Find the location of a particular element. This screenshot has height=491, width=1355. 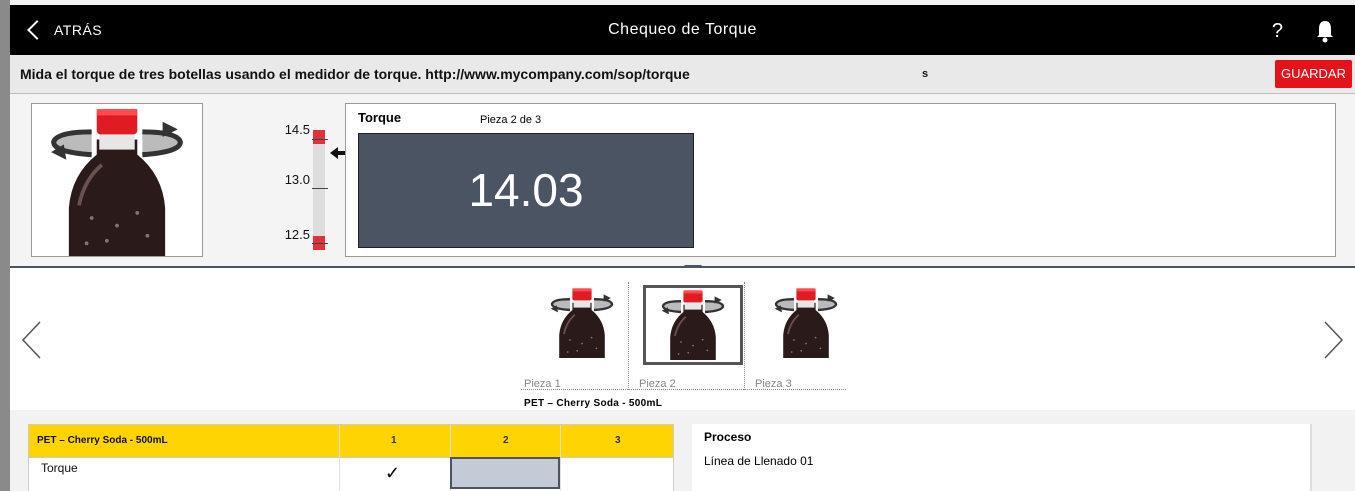

process-label: Proceso is located at coordinates (728, 437).